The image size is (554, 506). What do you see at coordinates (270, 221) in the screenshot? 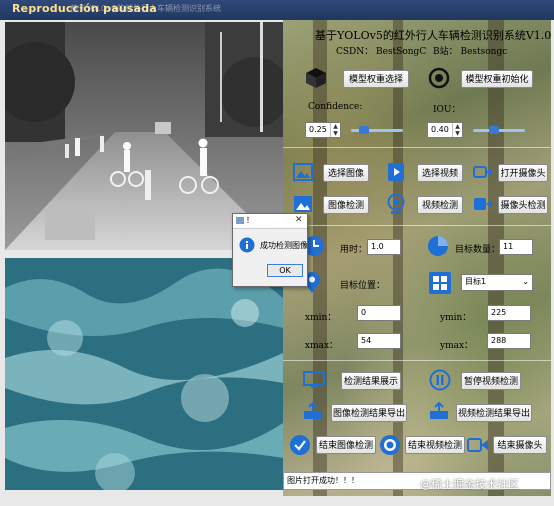
I see `dialog-title-bar: ！ ✕` at bounding box center [270, 221].